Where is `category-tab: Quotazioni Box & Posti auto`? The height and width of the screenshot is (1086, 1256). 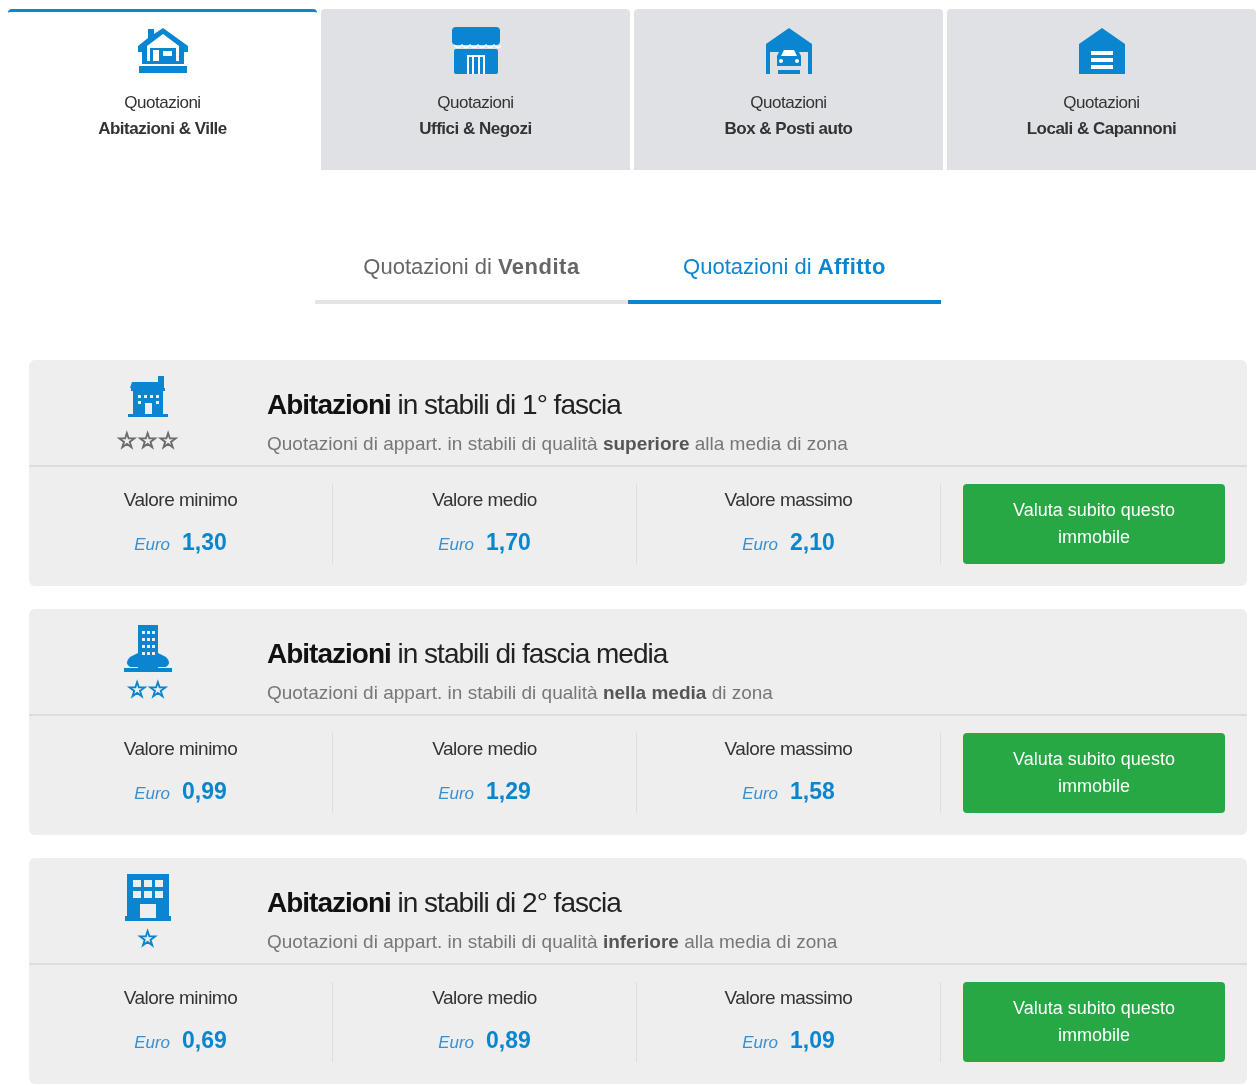
category-tab: Quotazioni Box & Posti auto is located at coordinates (788, 89).